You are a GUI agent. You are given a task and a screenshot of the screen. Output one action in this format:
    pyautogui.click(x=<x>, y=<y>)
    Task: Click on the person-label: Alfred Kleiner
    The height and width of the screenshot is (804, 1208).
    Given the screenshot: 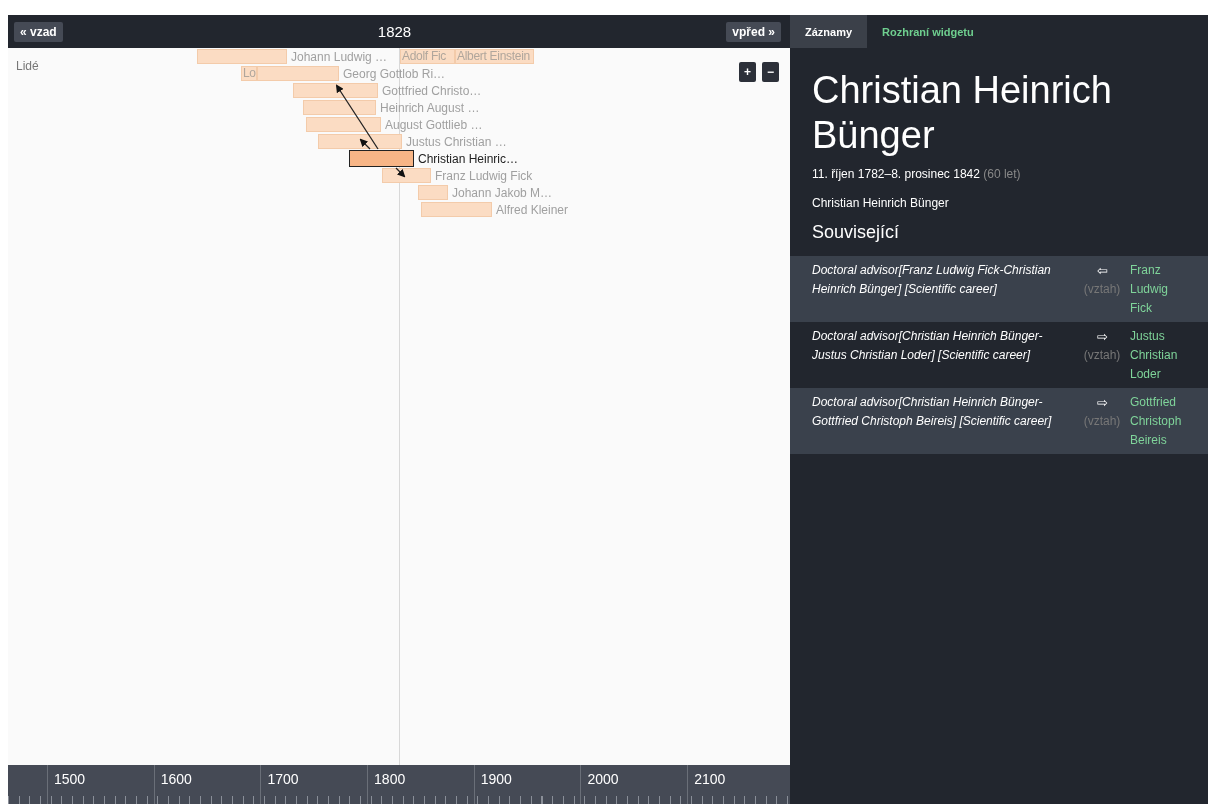 What is the action you would take?
    pyautogui.click(x=532, y=210)
    